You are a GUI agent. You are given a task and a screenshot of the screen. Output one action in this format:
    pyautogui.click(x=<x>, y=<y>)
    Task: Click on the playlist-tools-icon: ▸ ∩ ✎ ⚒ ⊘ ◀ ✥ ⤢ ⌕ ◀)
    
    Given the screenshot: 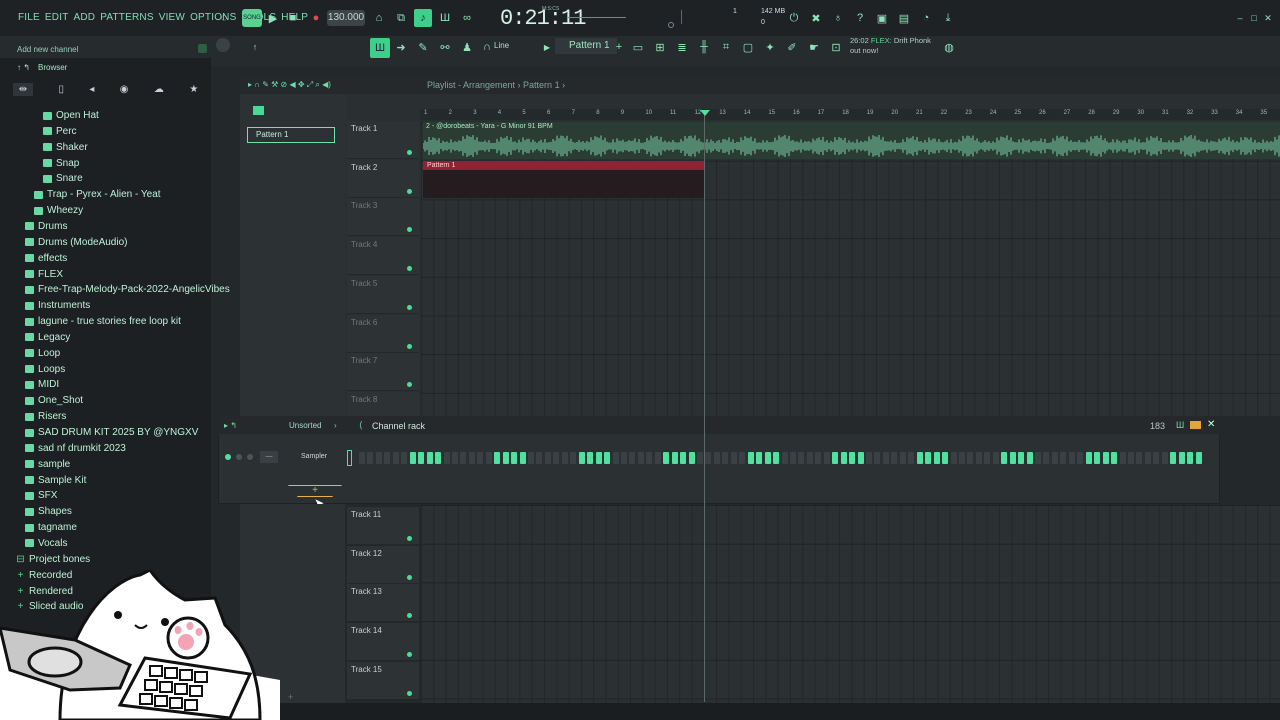 What is the action you would take?
    pyautogui.click(x=289, y=85)
    